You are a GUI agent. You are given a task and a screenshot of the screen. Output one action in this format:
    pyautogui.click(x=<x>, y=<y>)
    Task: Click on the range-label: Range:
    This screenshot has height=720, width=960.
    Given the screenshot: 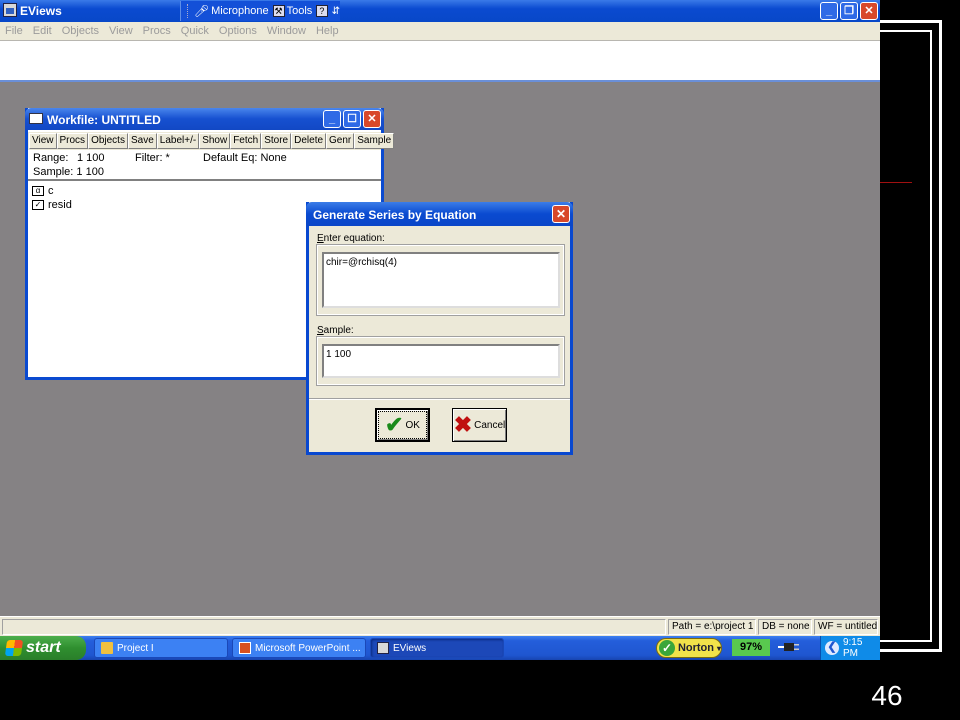 What is the action you would take?
    pyautogui.click(x=51, y=158)
    